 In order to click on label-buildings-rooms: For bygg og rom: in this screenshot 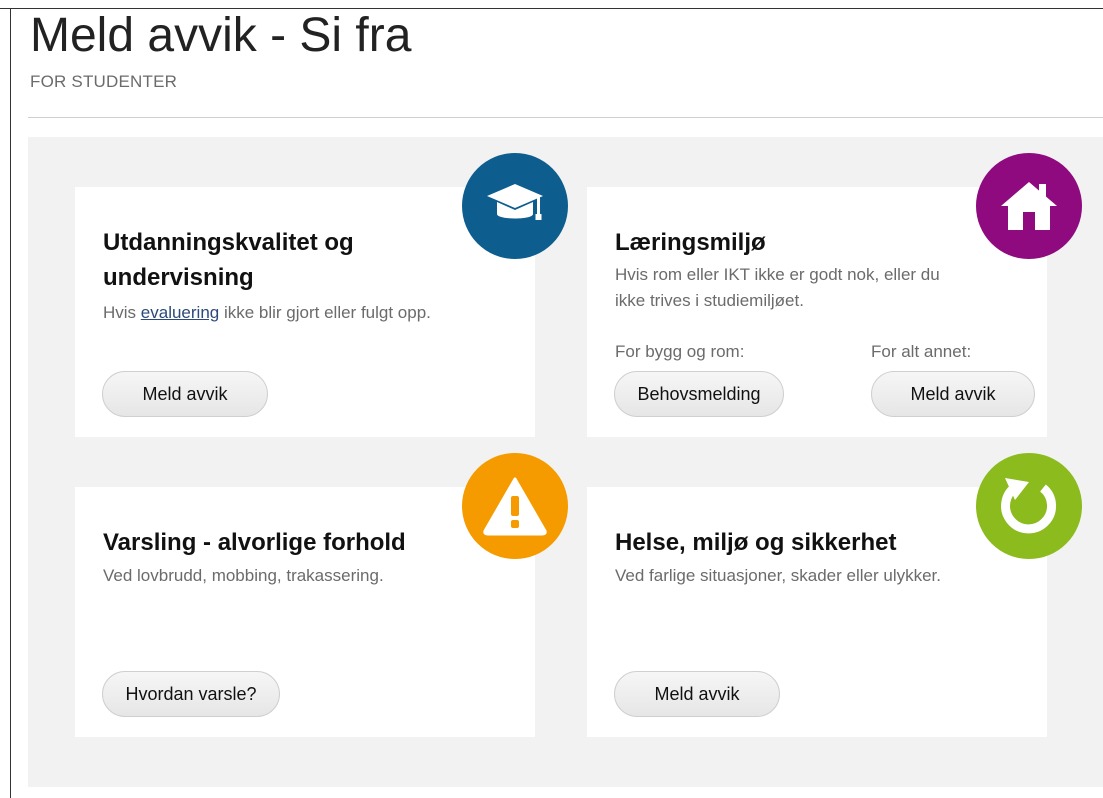, I will do `click(680, 351)`.